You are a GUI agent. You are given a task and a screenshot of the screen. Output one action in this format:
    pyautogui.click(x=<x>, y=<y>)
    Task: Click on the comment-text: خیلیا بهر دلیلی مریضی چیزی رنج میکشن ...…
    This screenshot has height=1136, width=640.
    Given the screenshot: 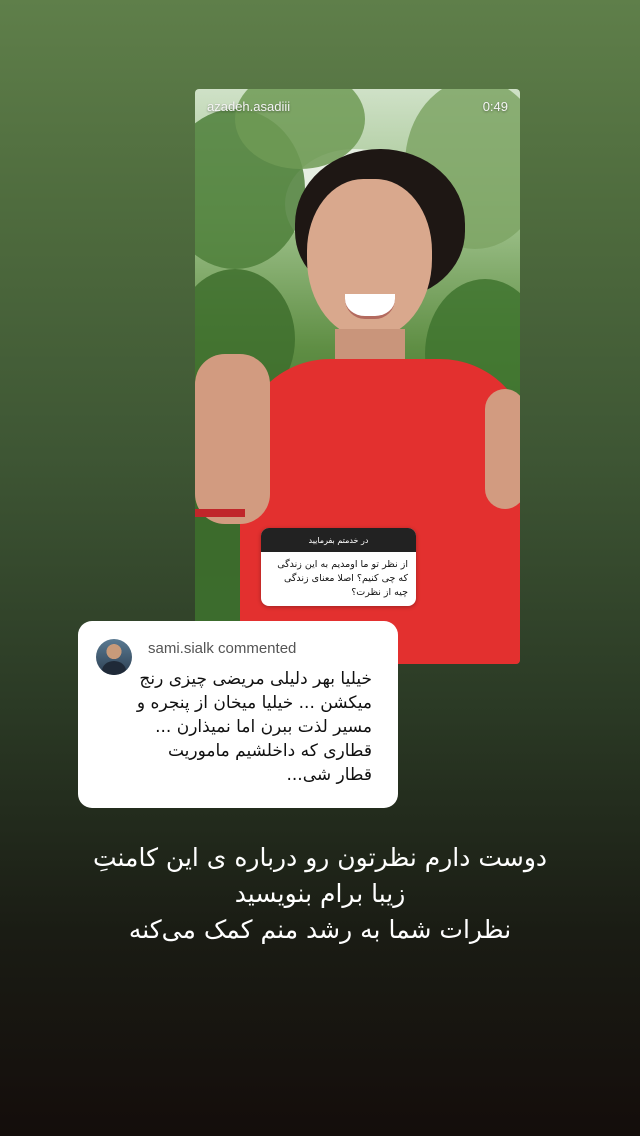 What is the action you would take?
    pyautogui.click(x=254, y=727)
    